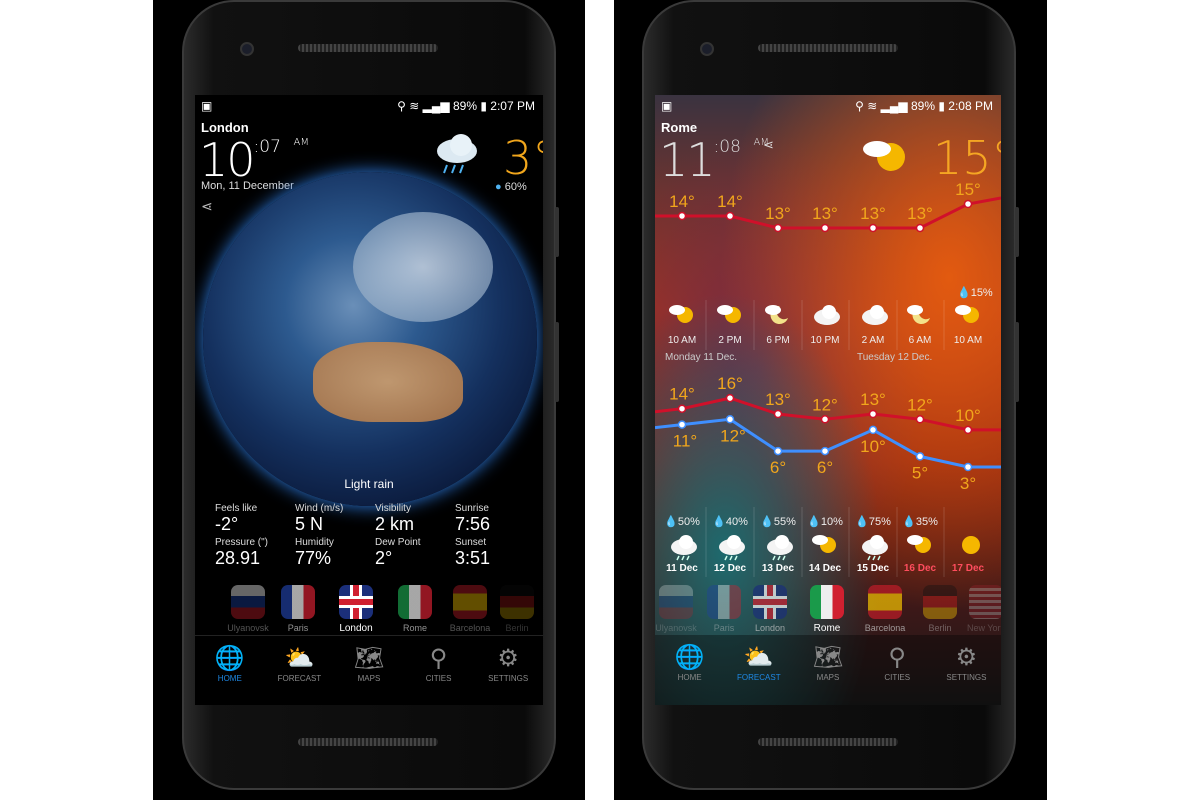  I want to click on hourly-precip: 💧15%, so click(975, 292).